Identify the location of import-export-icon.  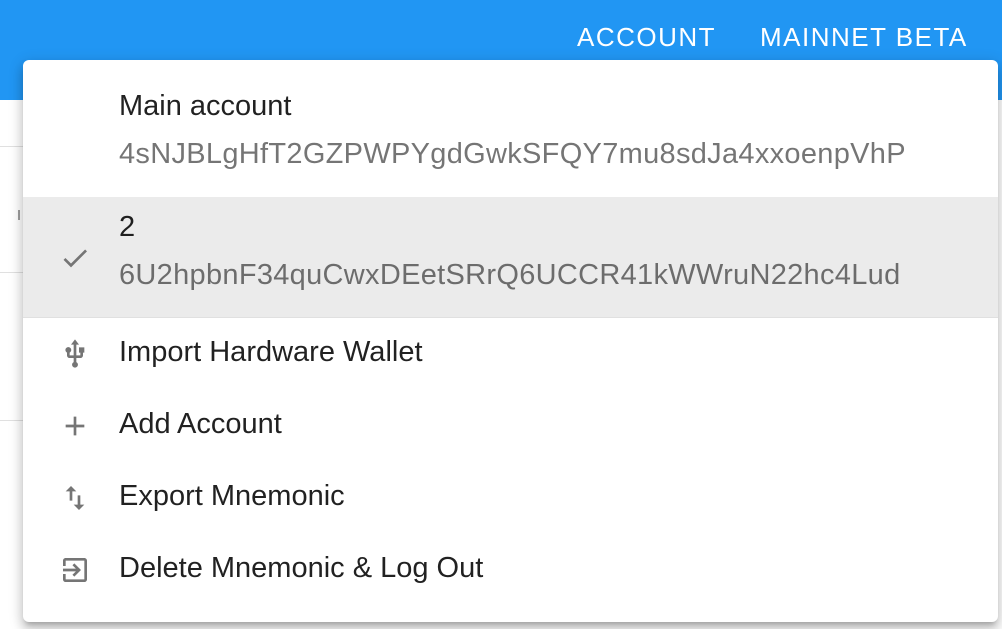
(75, 498).